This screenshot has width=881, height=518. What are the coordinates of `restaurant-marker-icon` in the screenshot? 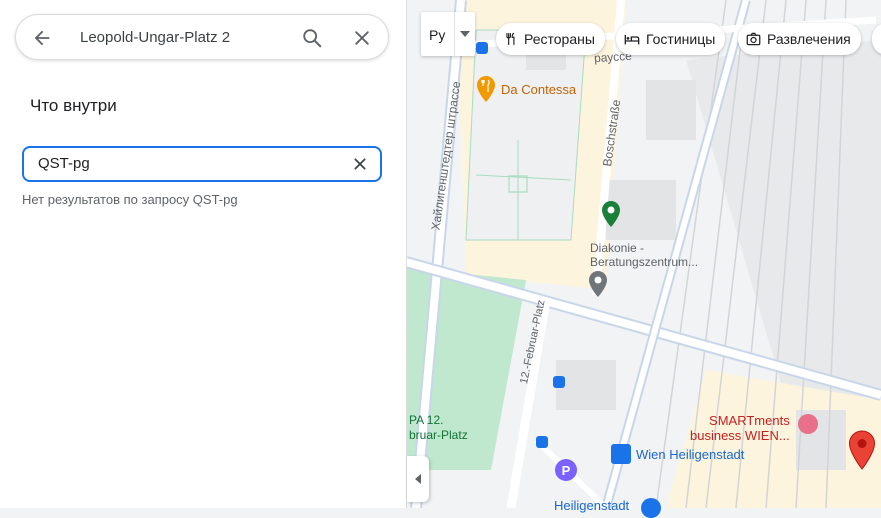 It's located at (486, 89).